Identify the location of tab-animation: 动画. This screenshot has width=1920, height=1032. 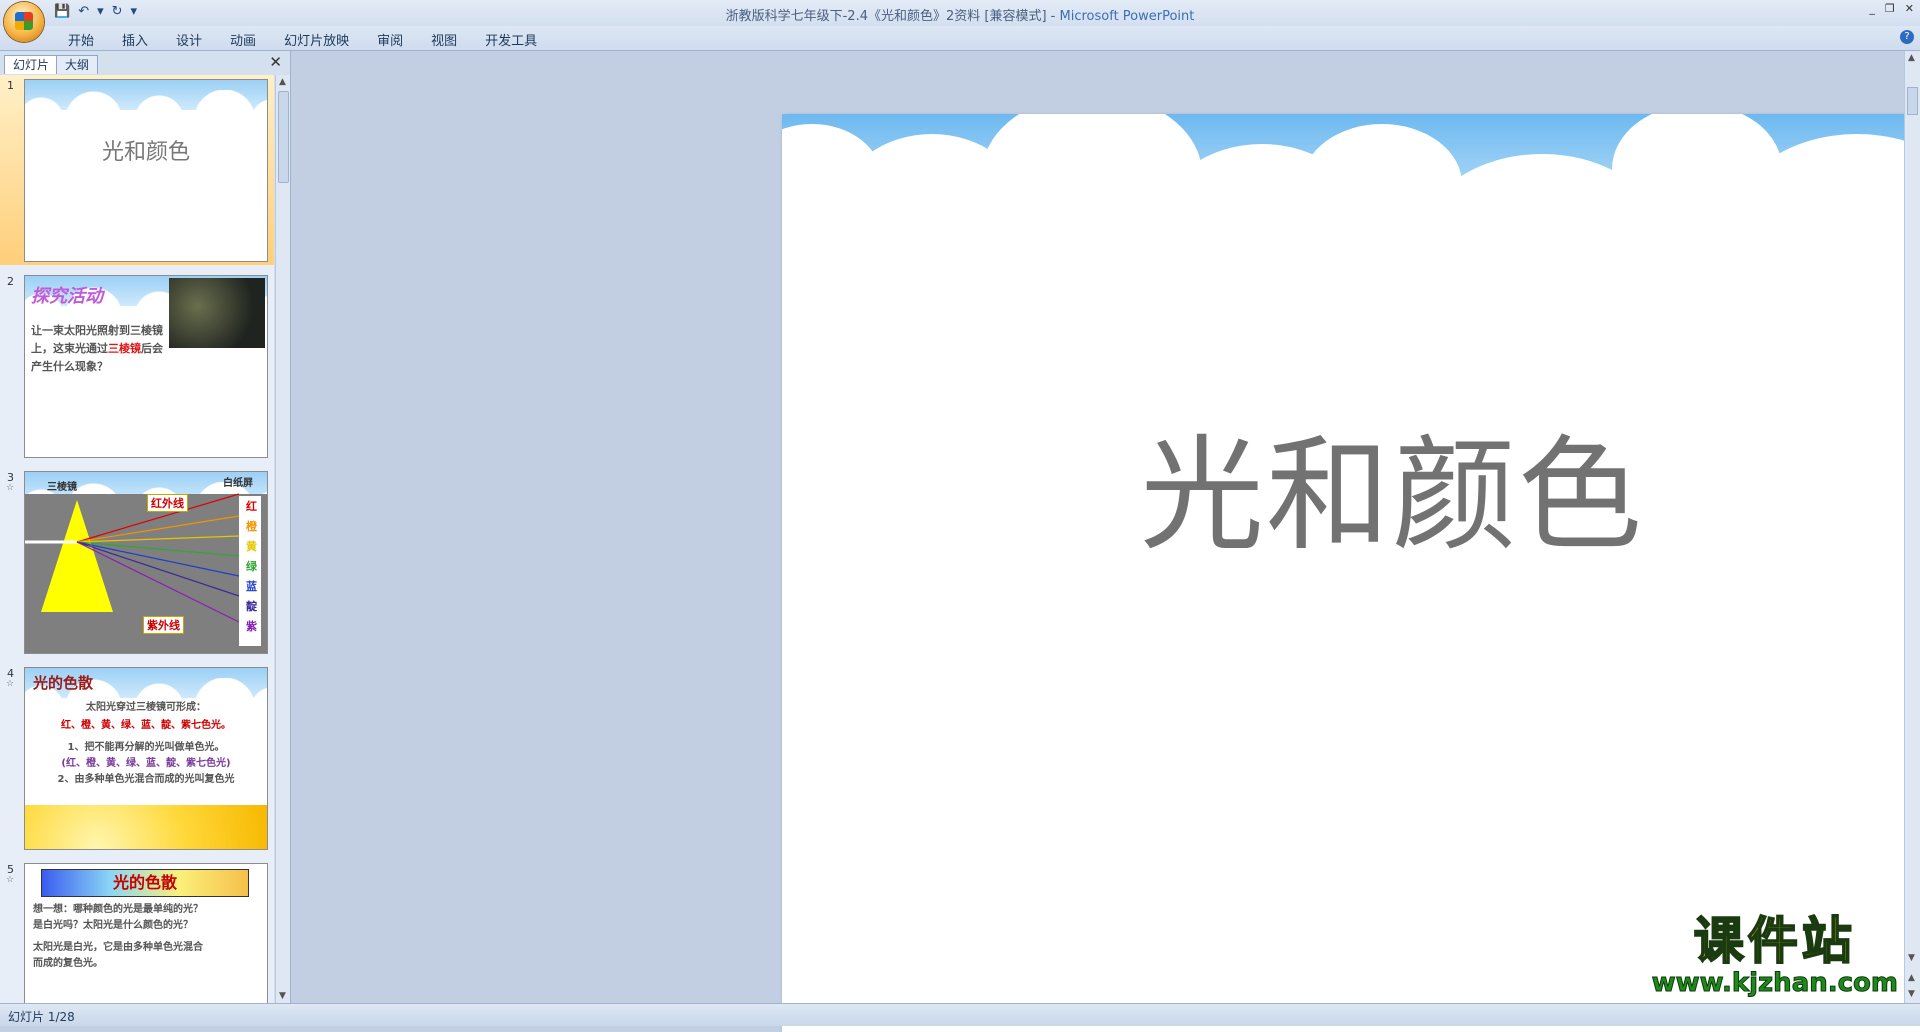
(243, 39).